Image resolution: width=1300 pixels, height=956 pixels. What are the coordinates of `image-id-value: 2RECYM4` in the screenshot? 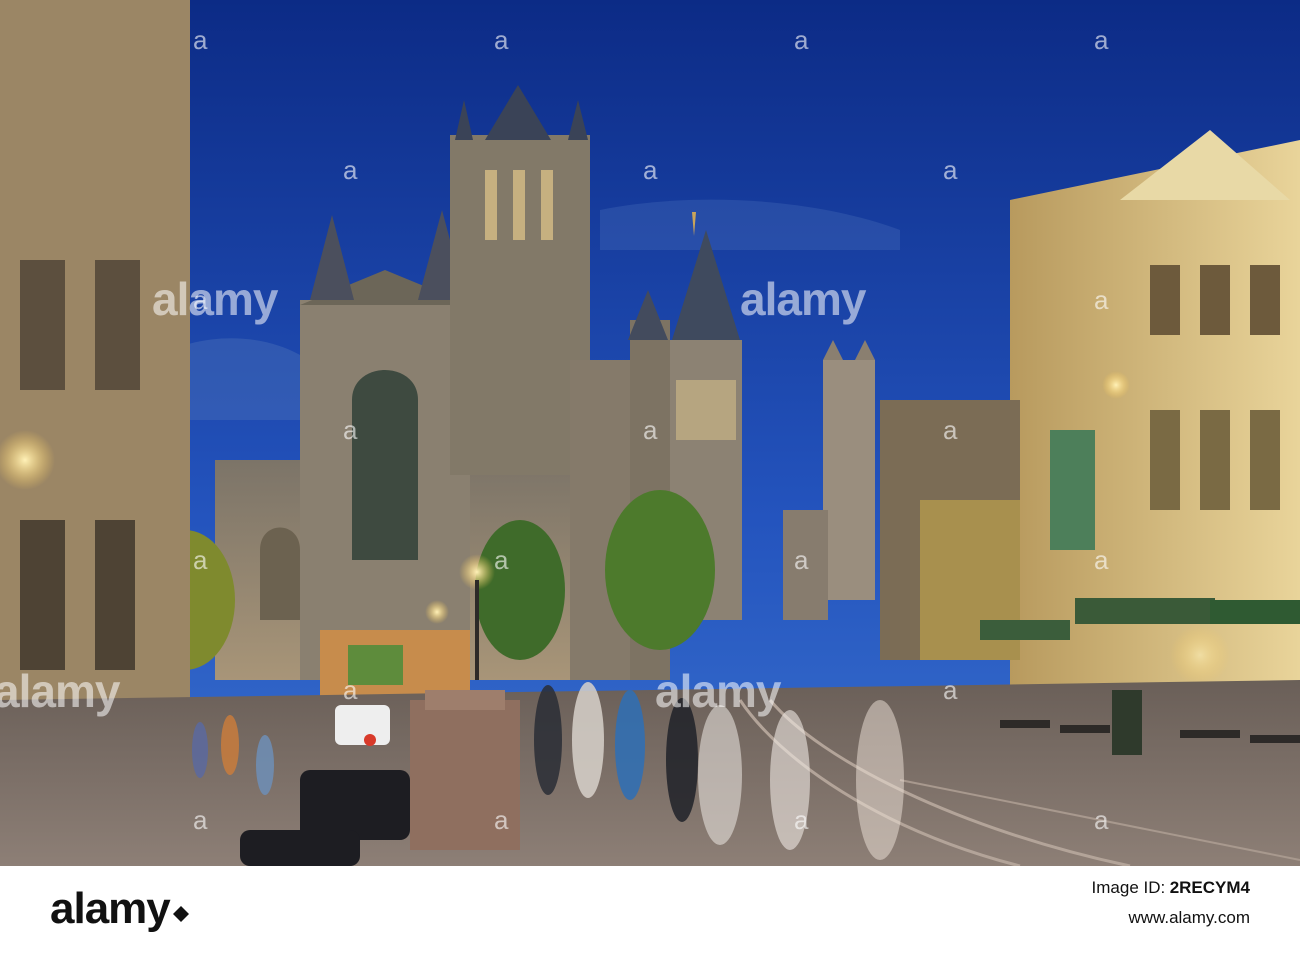 It's located at (1209, 887).